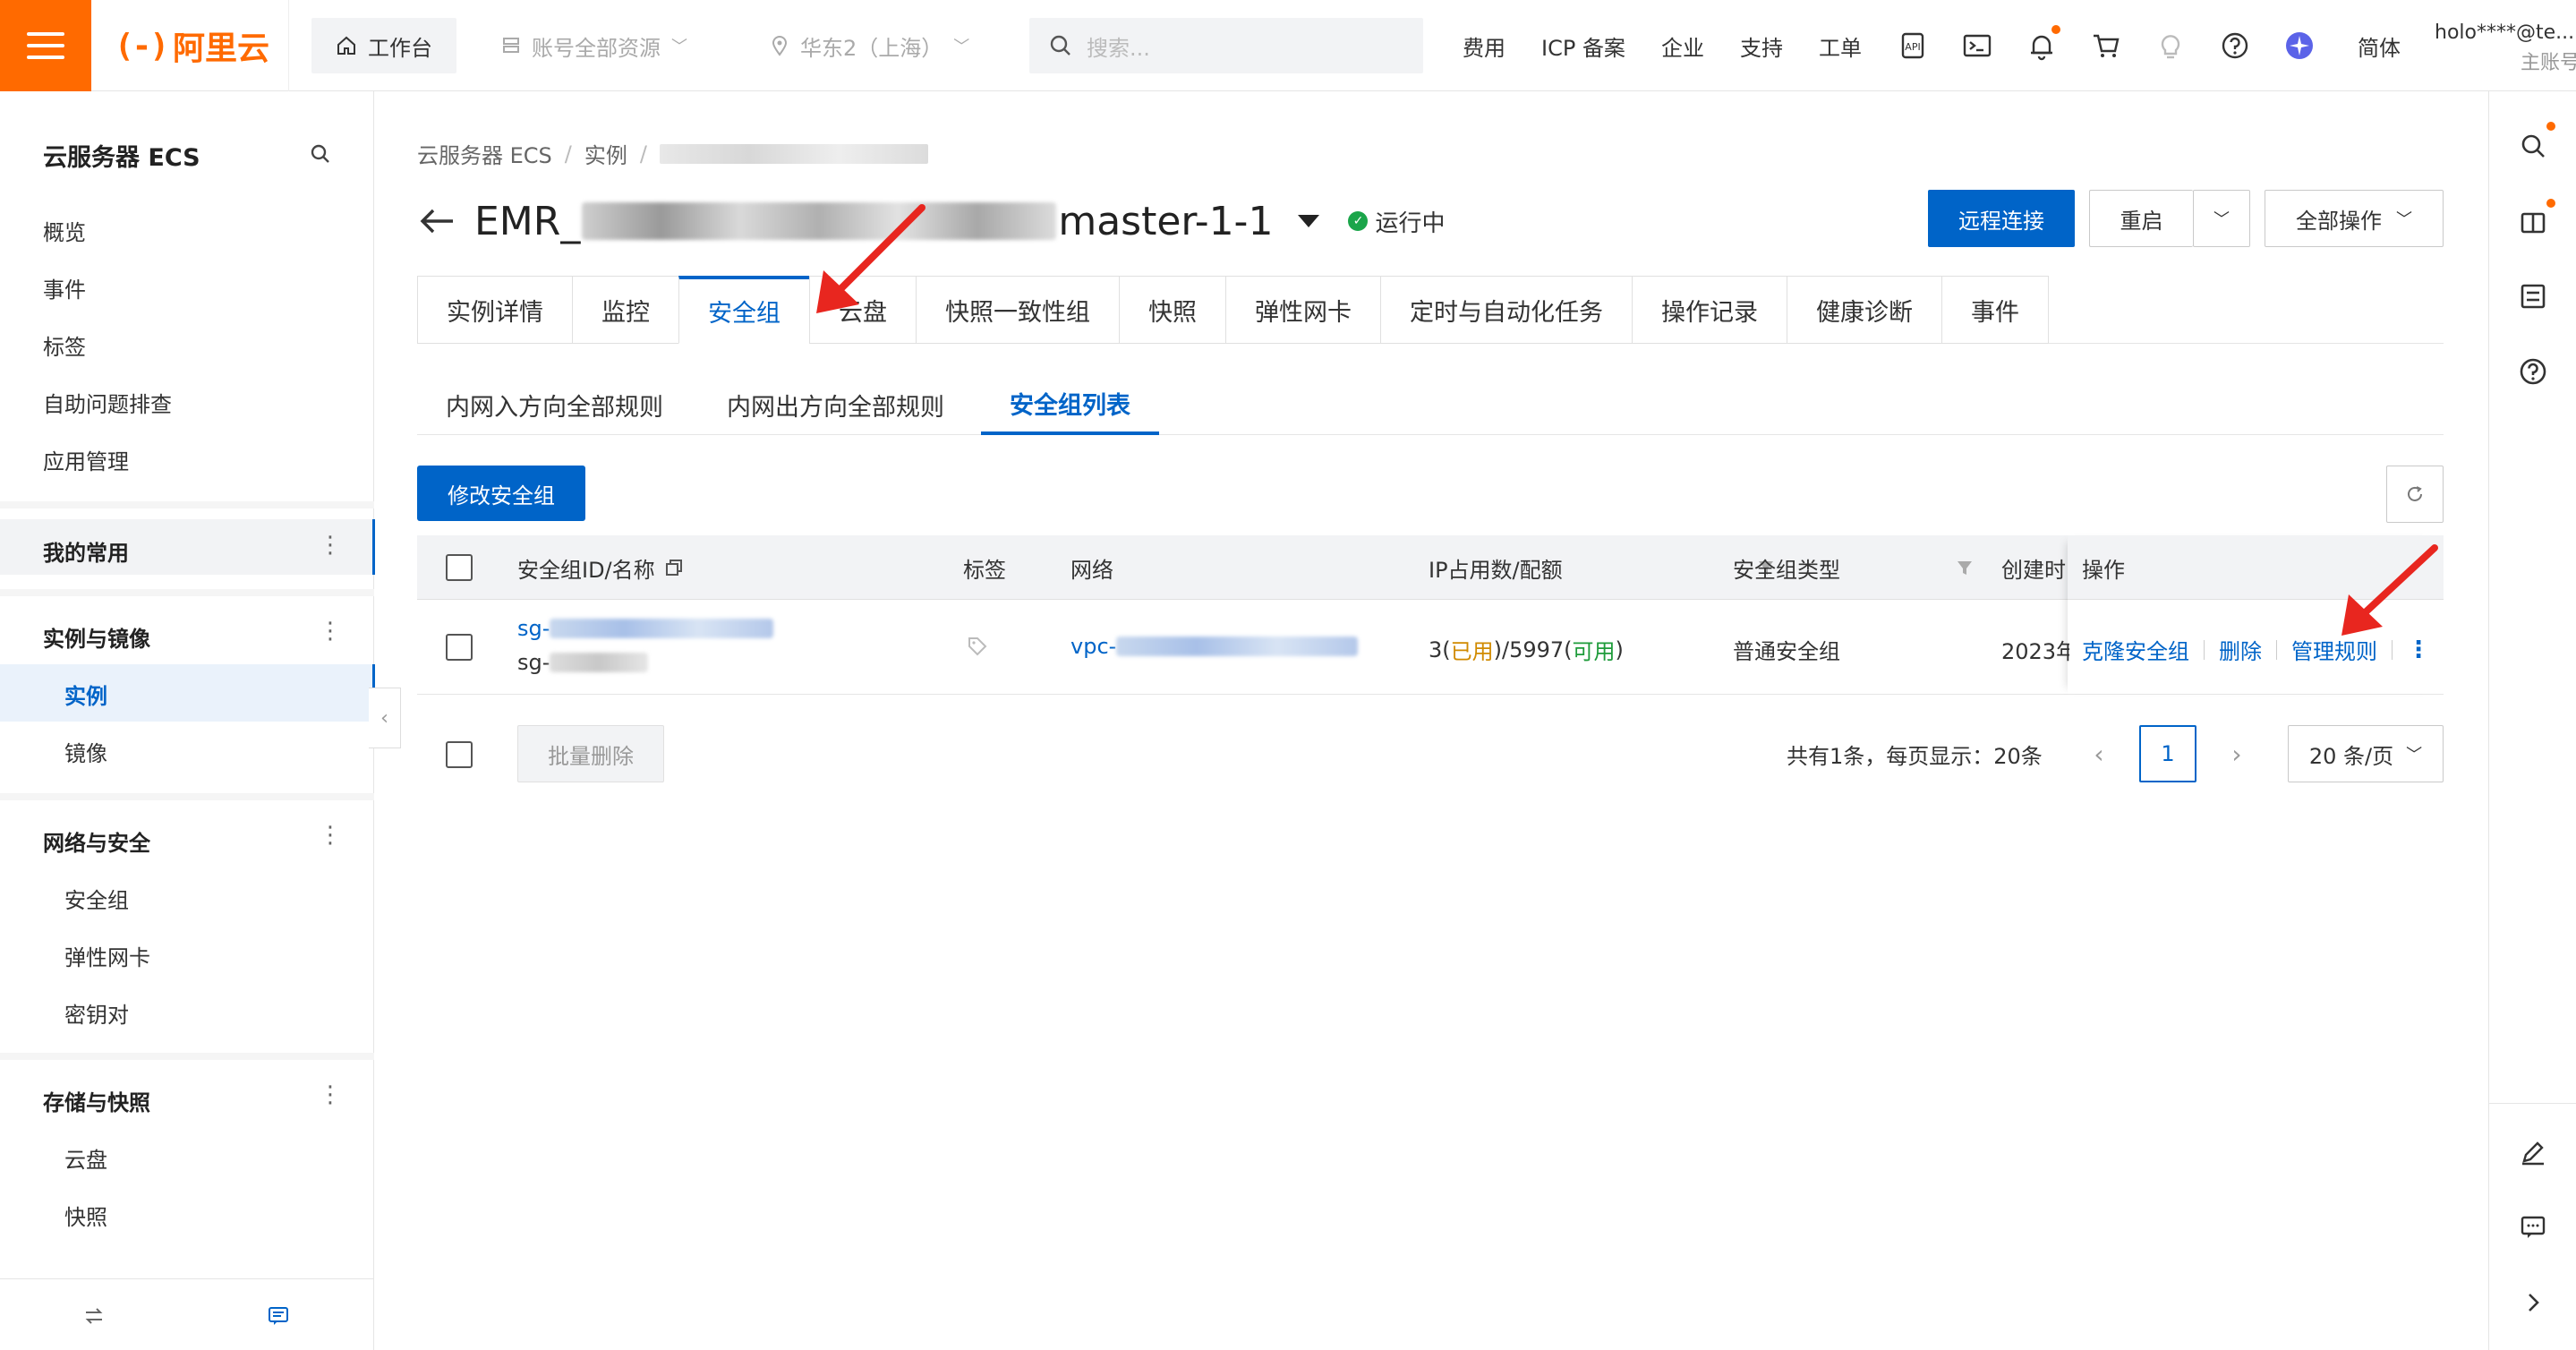 The height and width of the screenshot is (1350, 2576). I want to click on edit-icon, so click(2533, 1152).